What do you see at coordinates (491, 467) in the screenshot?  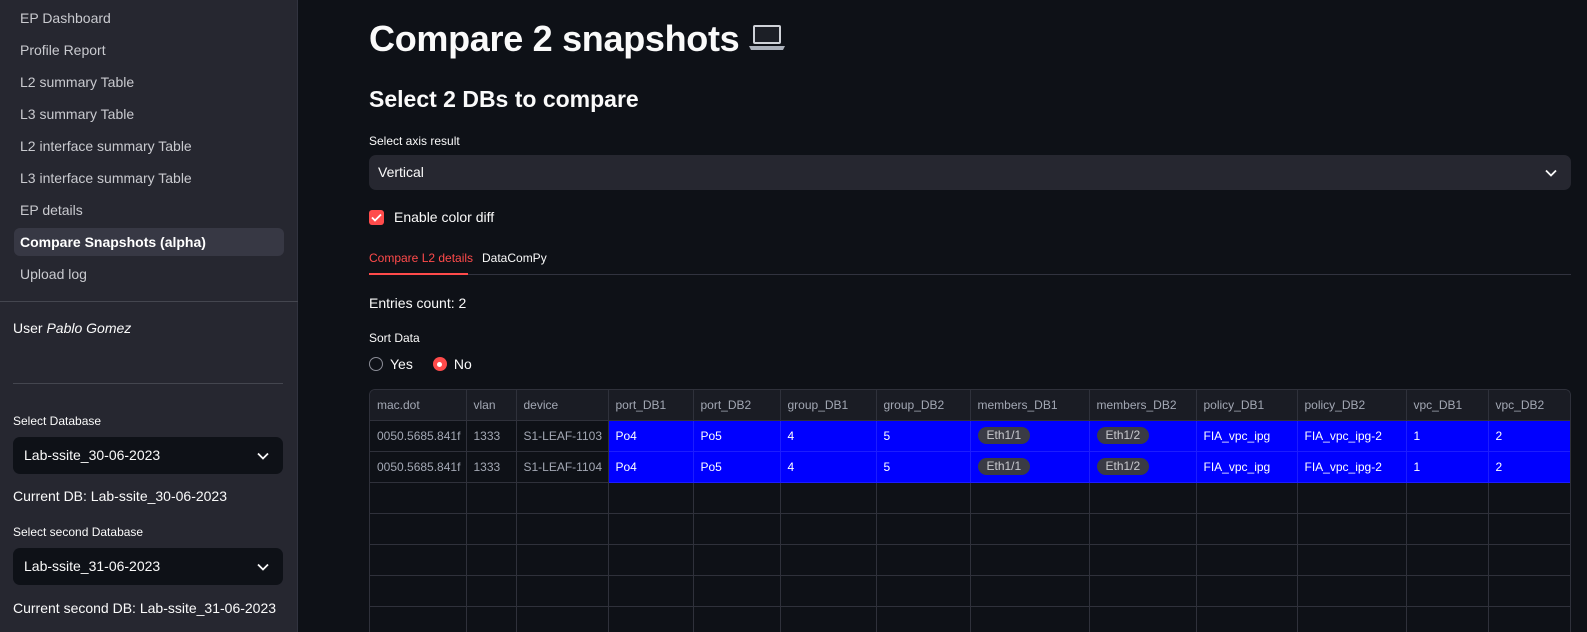 I see `table-cell: 1333` at bounding box center [491, 467].